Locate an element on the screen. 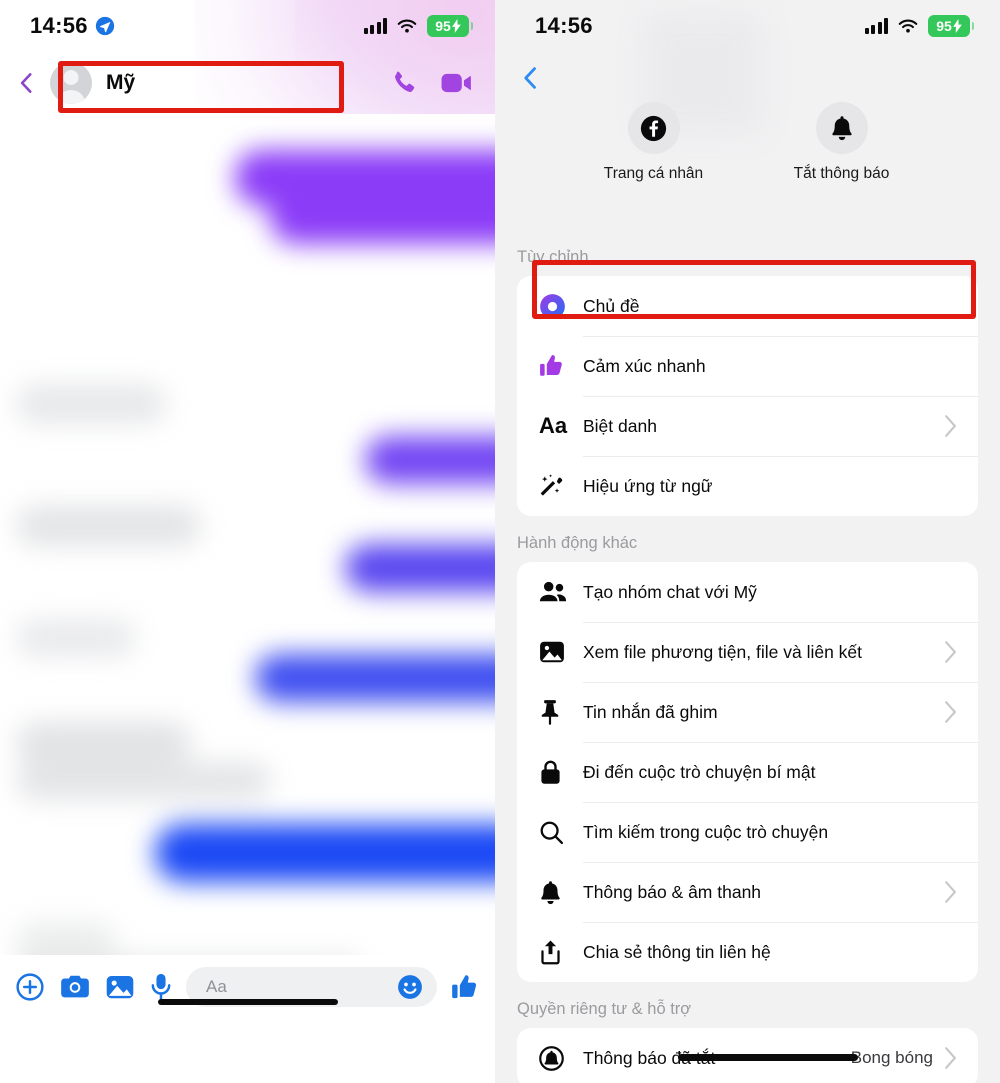  thumbs-up-purple-icon is located at coordinates (556, 366).